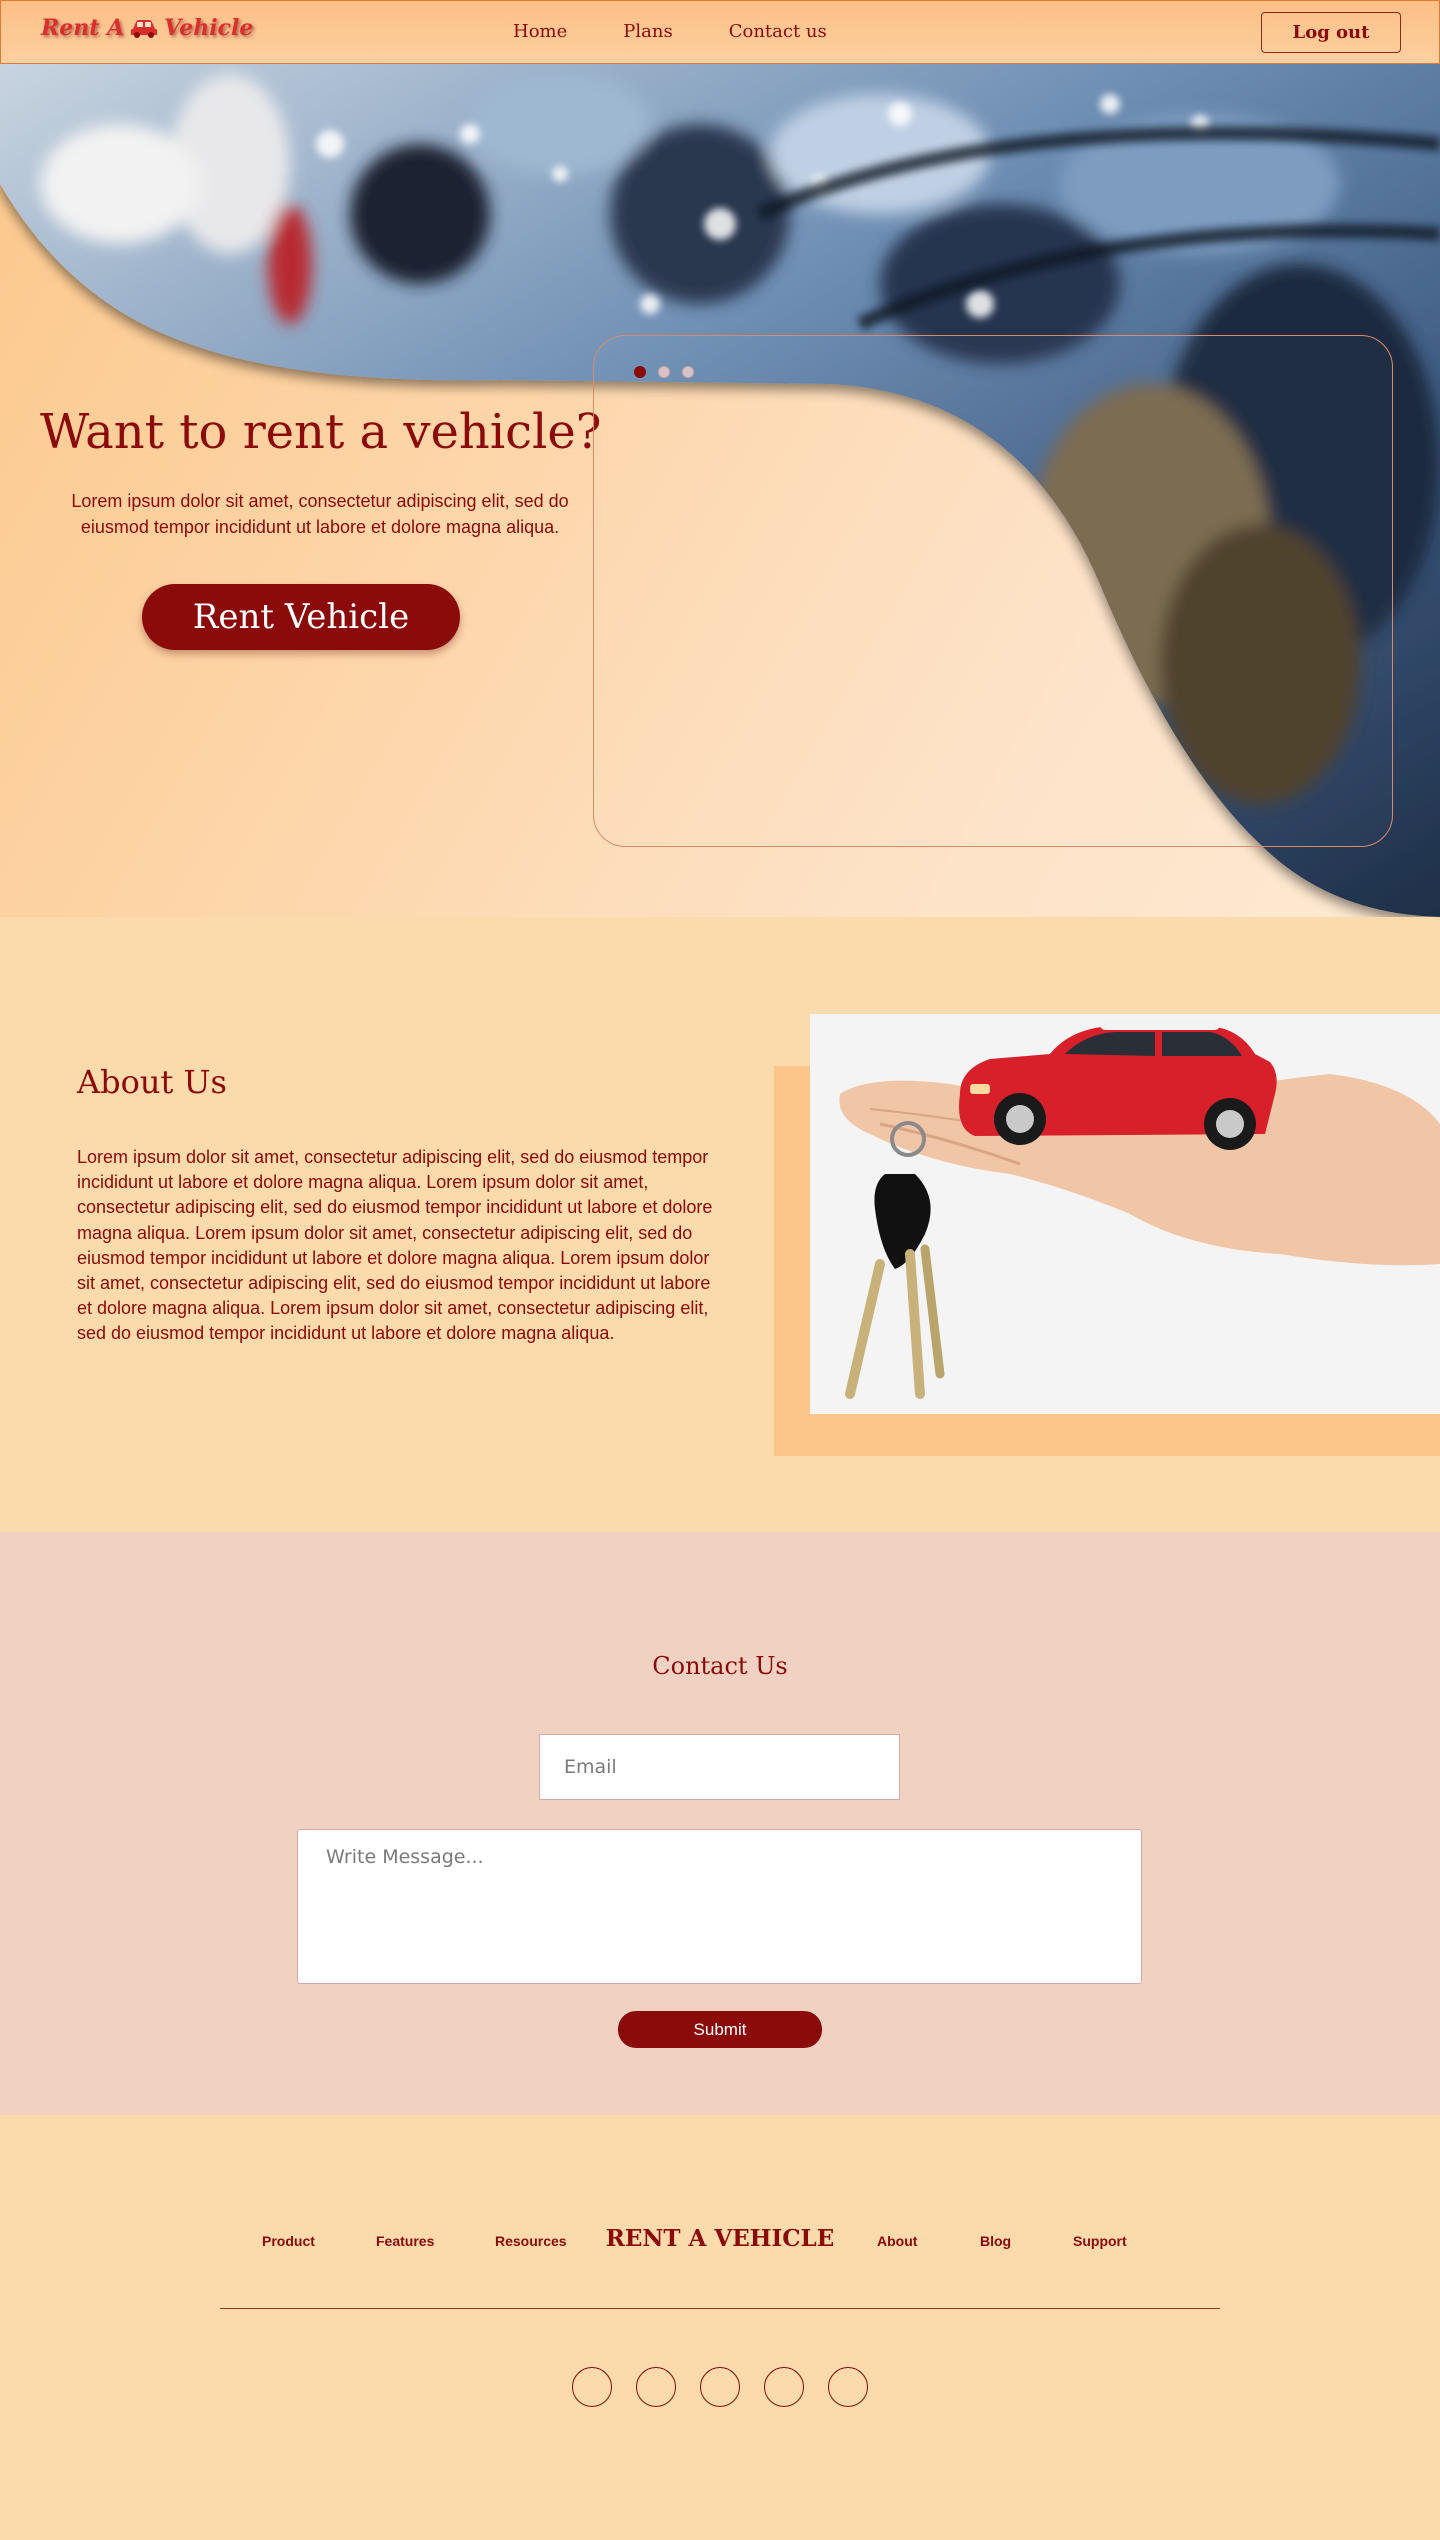  I want to click on carousel-indicators, so click(664, 372).